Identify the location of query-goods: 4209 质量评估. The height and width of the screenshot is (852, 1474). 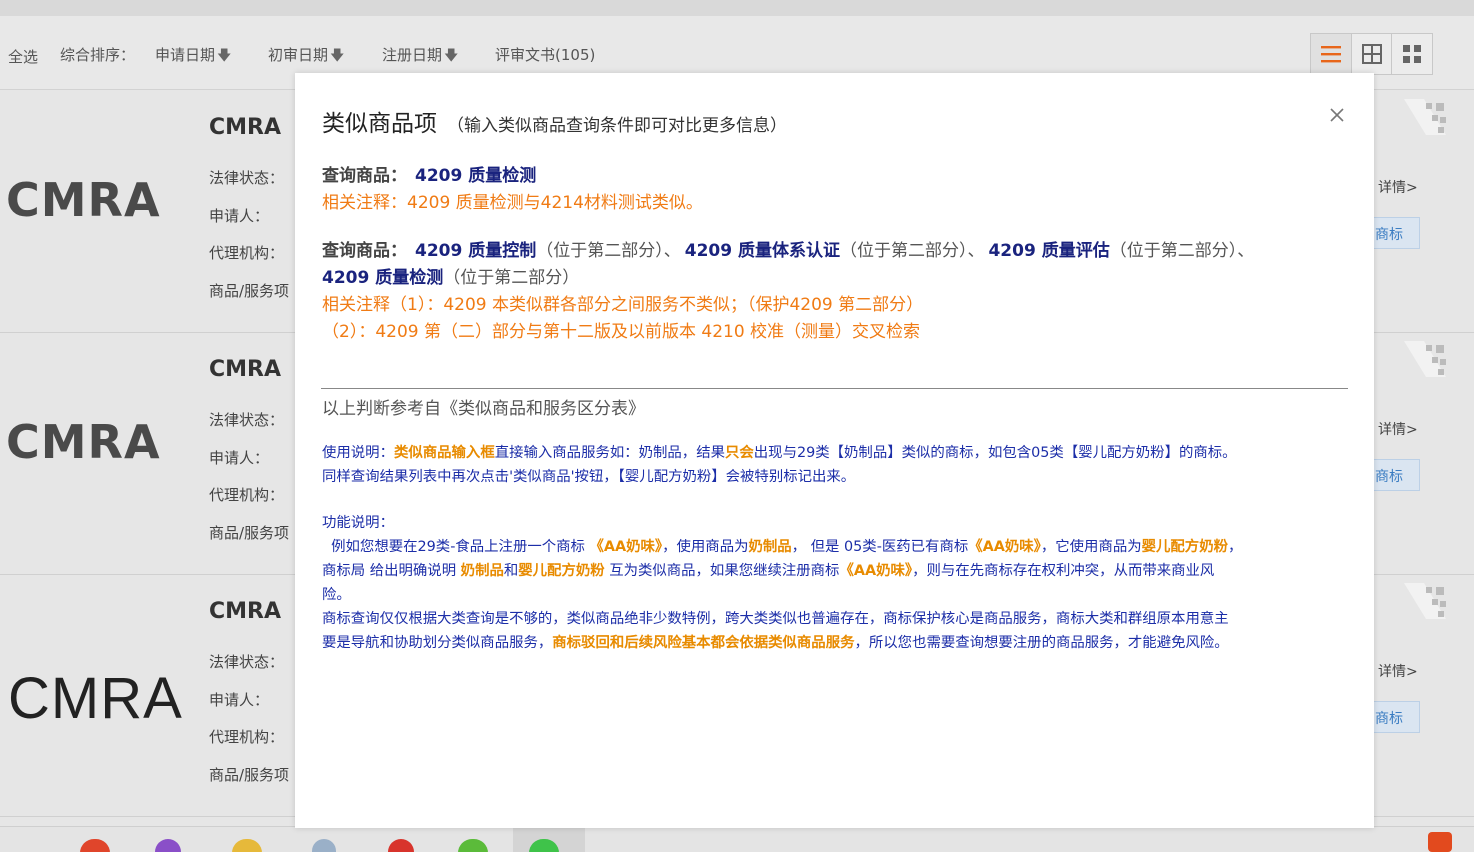
(1048, 251).